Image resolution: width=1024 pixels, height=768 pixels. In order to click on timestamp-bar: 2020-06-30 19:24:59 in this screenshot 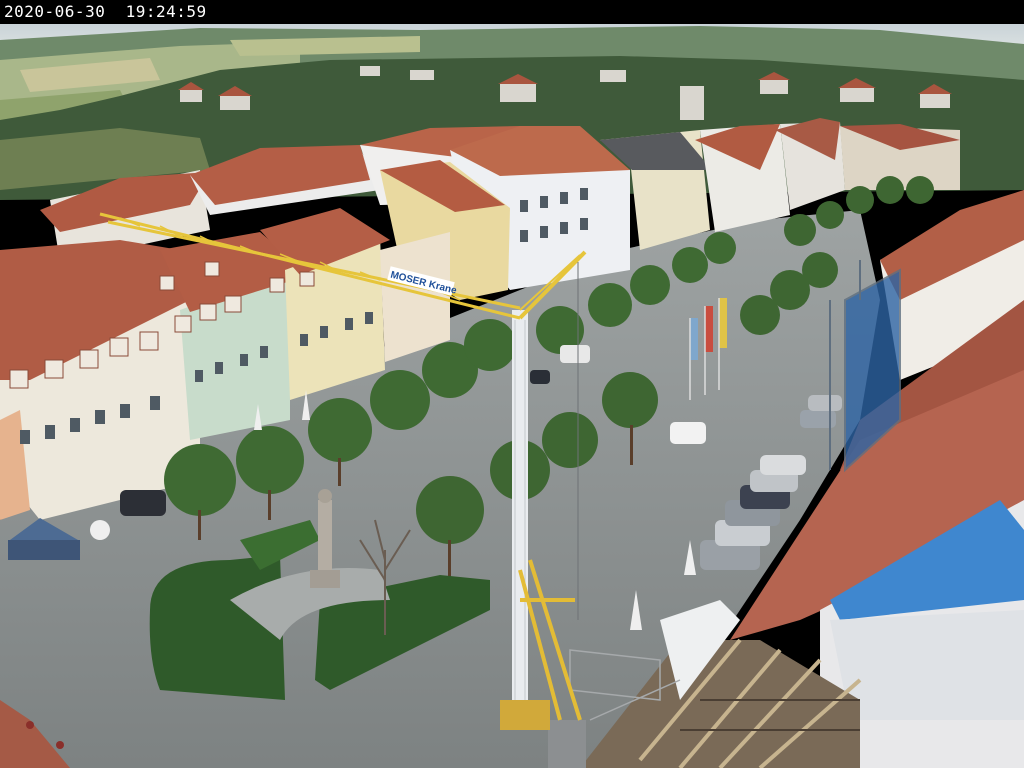, I will do `click(512, 12)`.